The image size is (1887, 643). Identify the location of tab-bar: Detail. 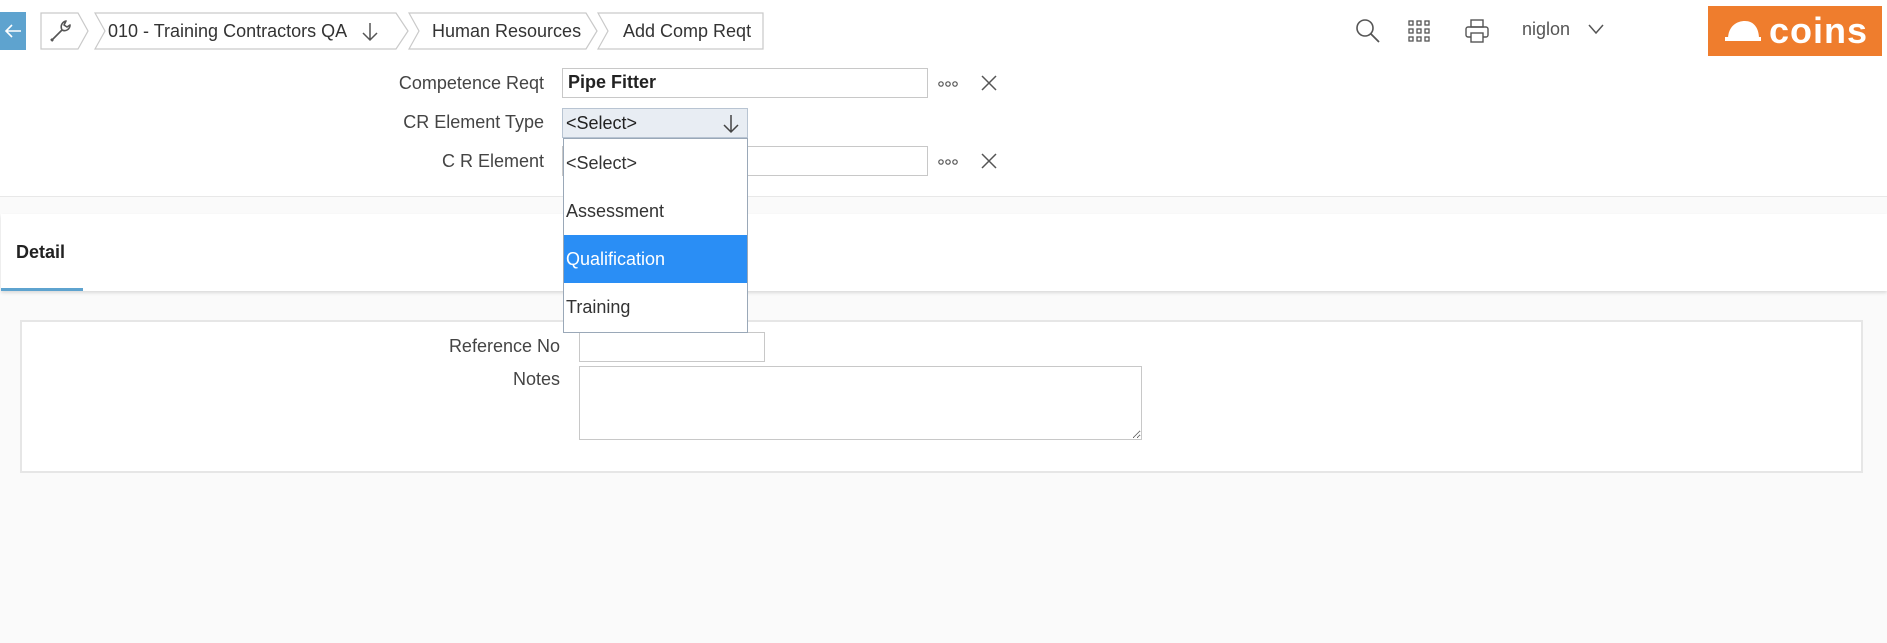
(944, 252).